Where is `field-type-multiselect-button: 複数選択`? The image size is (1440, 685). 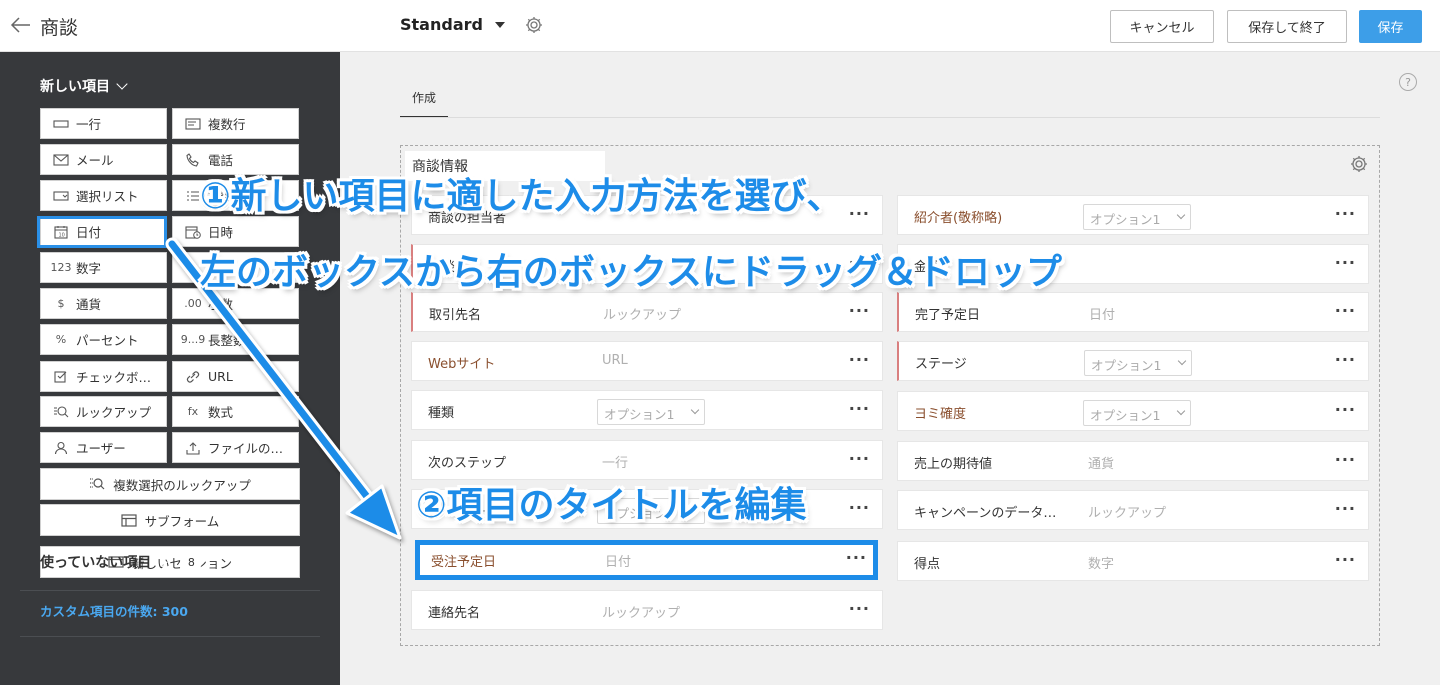 field-type-multiselect-button: 複数選択 is located at coordinates (235, 195).